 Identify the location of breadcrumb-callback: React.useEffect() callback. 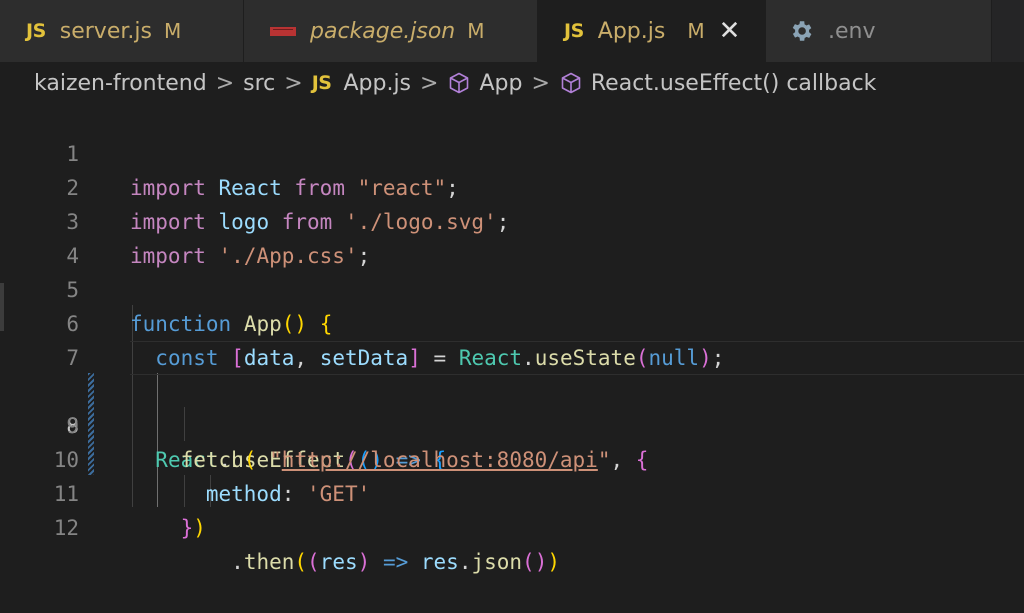
(734, 83).